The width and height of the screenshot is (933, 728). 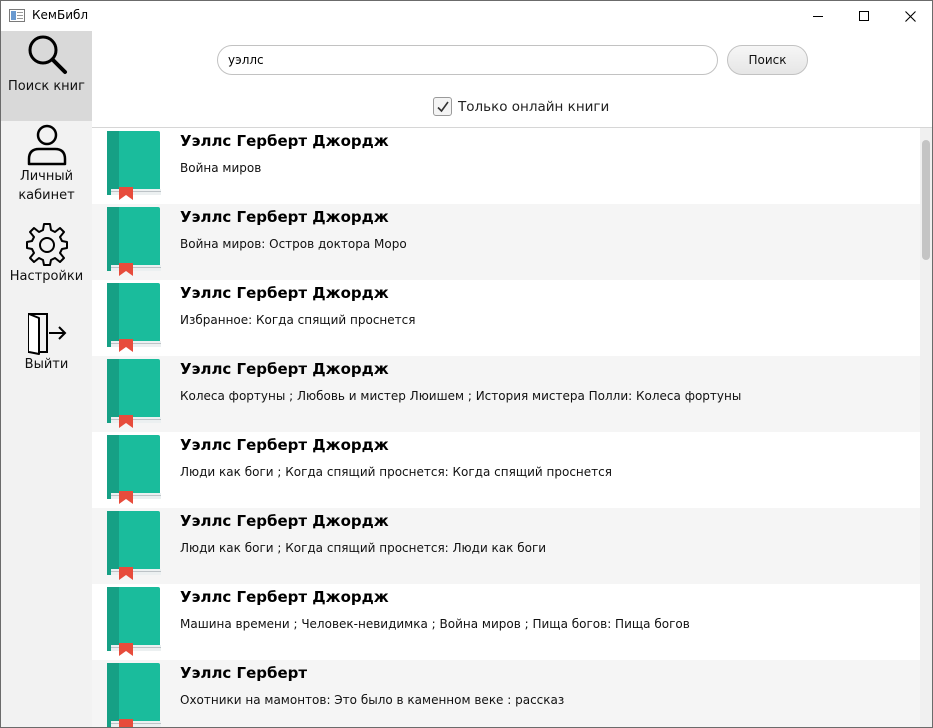 What do you see at coordinates (47, 54) in the screenshot?
I see `search-icon` at bounding box center [47, 54].